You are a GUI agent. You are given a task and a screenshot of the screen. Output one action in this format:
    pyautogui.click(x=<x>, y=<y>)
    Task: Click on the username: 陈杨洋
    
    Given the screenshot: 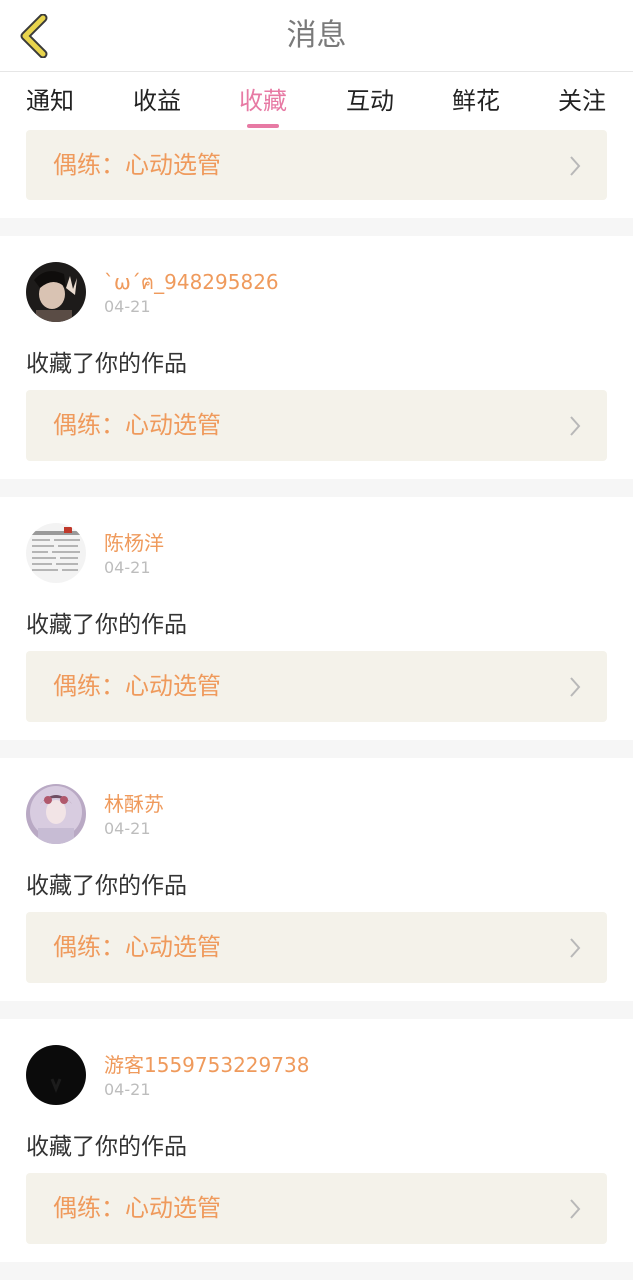 What is the action you would take?
    pyautogui.click(x=134, y=541)
    